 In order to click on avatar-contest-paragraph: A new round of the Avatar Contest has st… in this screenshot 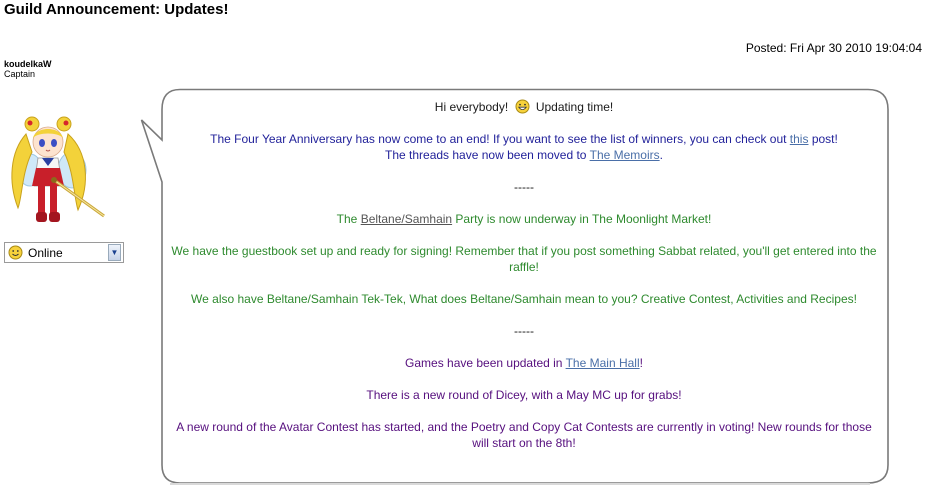, I will do `click(524, 435)`.